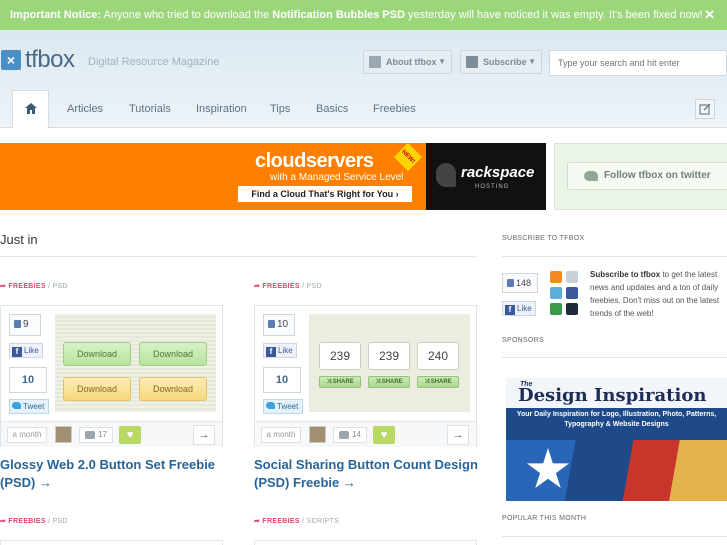 The image size is (727, 545). What do you see at coordinates (614, 256) in the screenshot?
I see `divider` at bounding box center [614, 256].